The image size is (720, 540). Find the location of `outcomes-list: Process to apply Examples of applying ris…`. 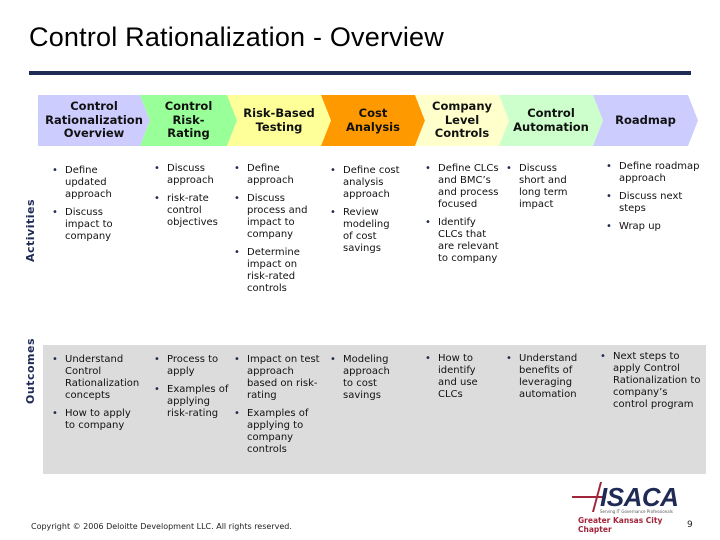

outcomes-list: Process to apply Examples of applying ris… is located at coordinates (193, 387).